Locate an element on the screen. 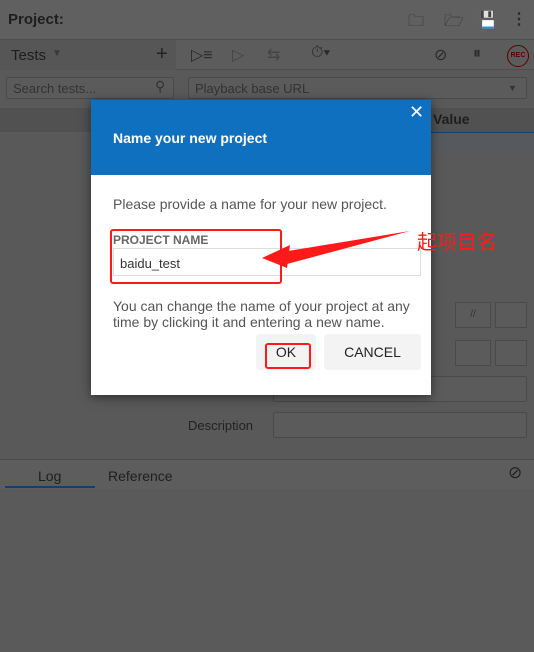 This screenshot has height=652, width=534. tab-log: Log is located at coordinates (49, 476).